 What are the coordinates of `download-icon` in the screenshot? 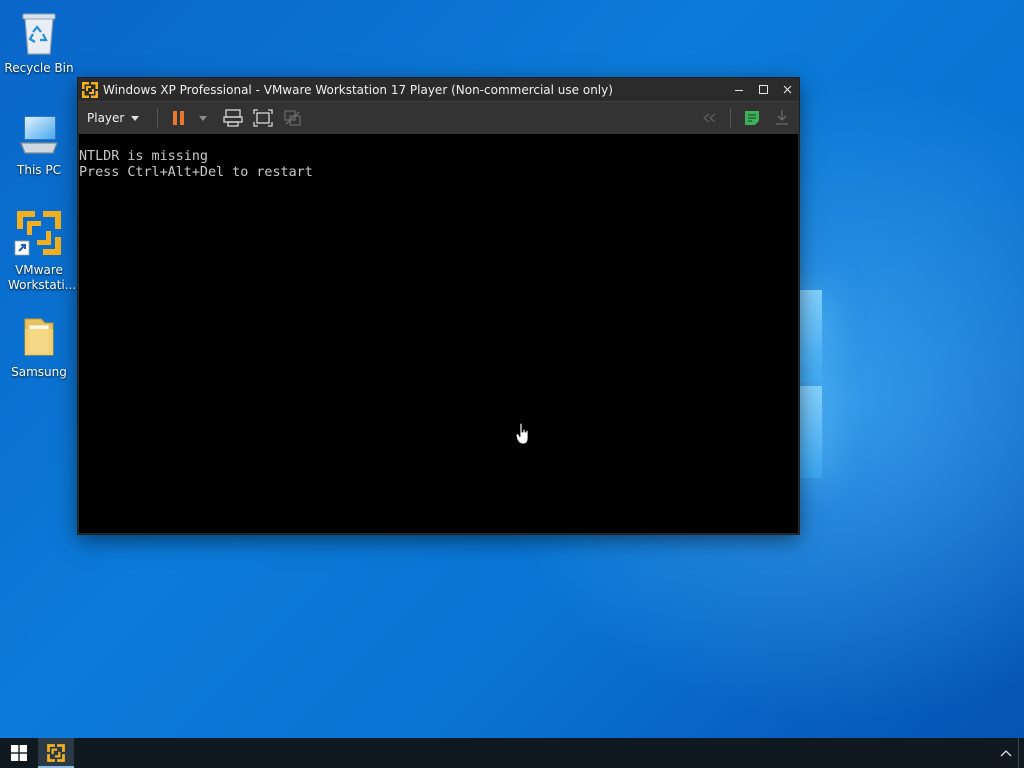 It's located at (782, 117).